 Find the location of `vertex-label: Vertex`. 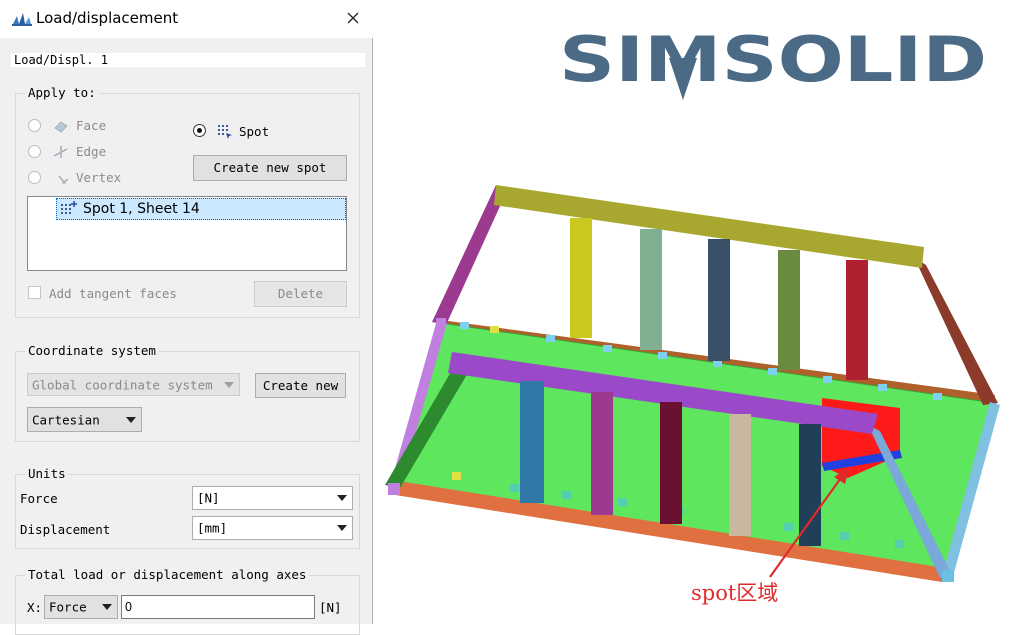

vertex-label: Vertex is located at coordinates (99, 177).